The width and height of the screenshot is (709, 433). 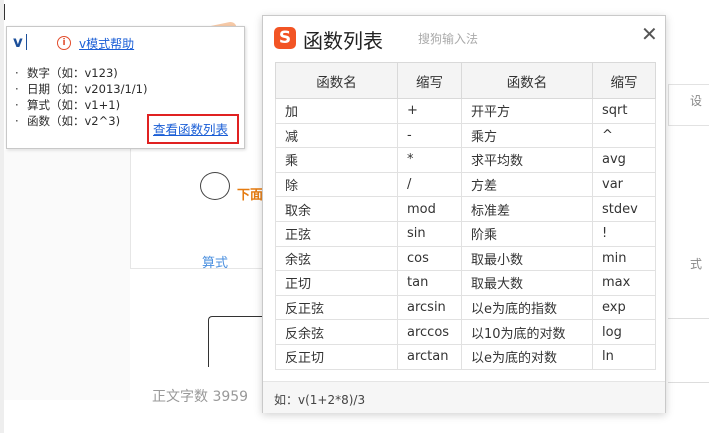 I want to click on function-abbr-cell: min, so click(x=624, y=258).